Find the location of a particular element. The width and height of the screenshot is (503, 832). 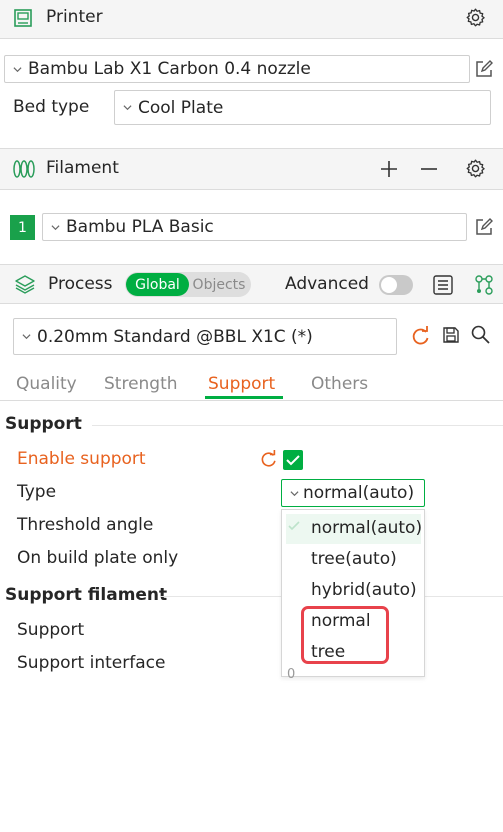

partial-value: 0 is located at coordinates (291, 674).